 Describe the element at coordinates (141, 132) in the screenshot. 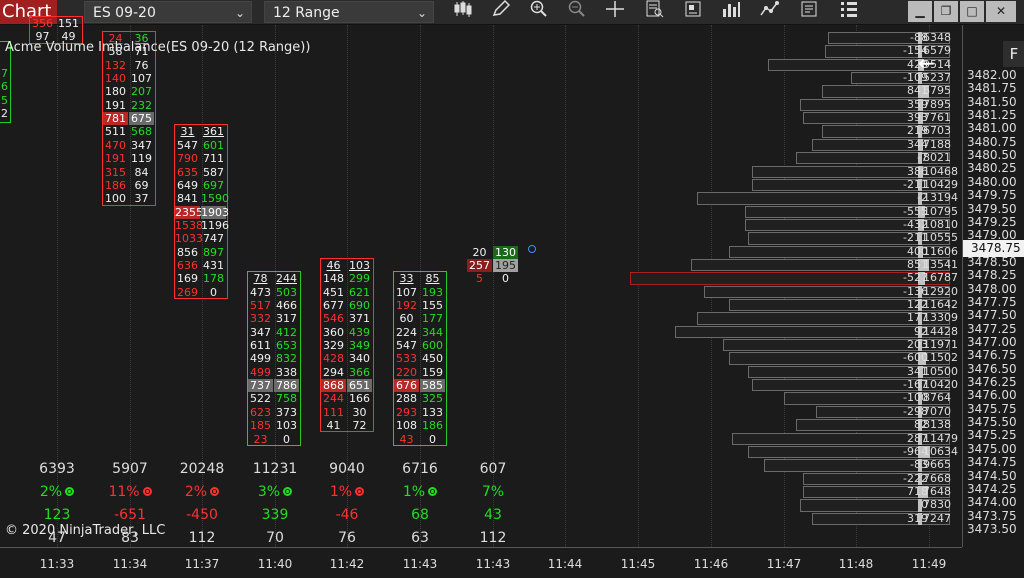

I see `ask-volume: 568` at that location.